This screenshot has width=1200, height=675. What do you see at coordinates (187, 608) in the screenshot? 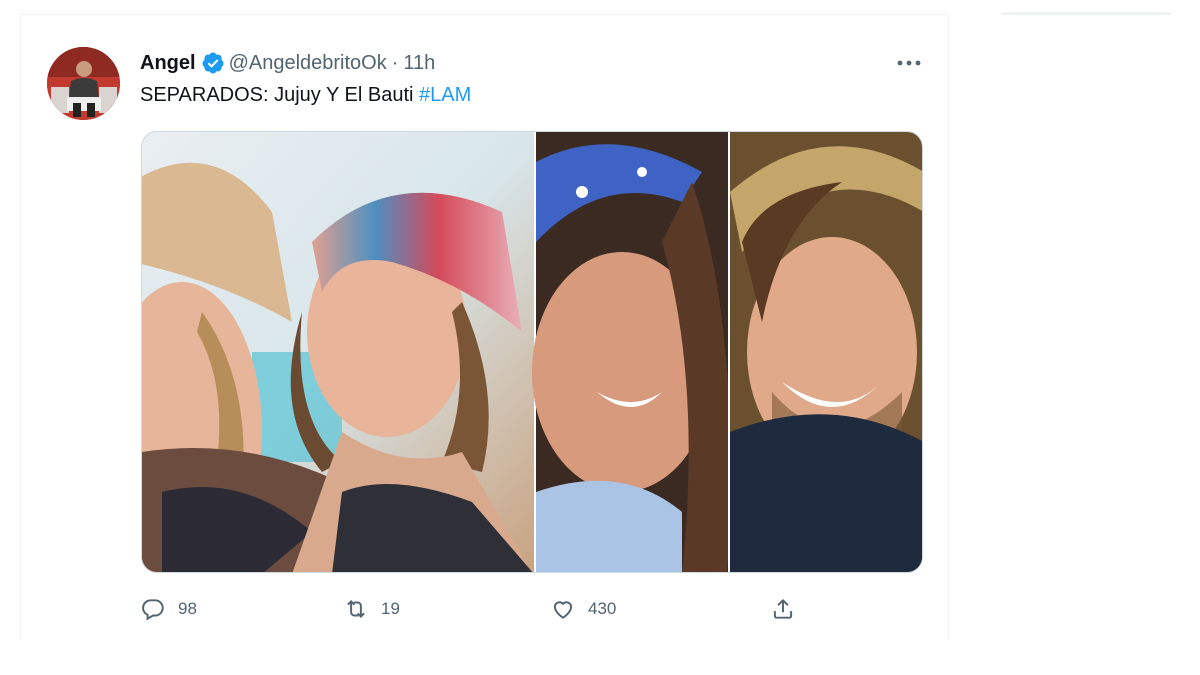
I see `reply-count: 98` at bounding box center [187, 608].